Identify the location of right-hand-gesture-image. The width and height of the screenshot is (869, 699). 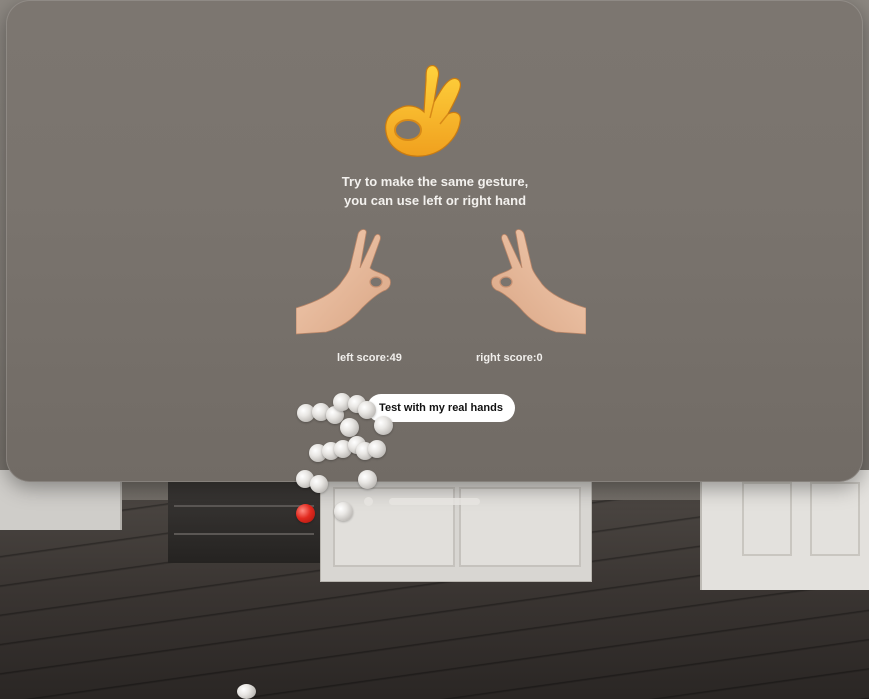
(538, 282).